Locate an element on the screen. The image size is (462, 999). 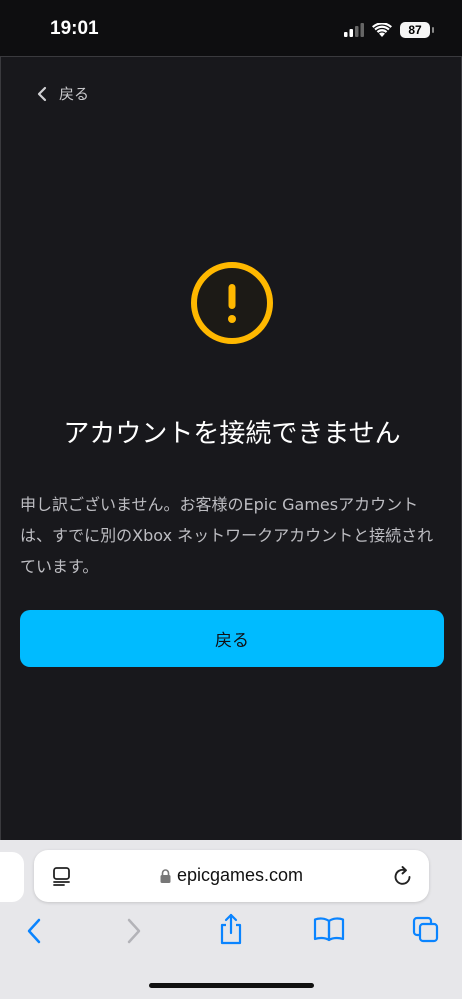
tabs-icon is located at coordinates (426, 930).